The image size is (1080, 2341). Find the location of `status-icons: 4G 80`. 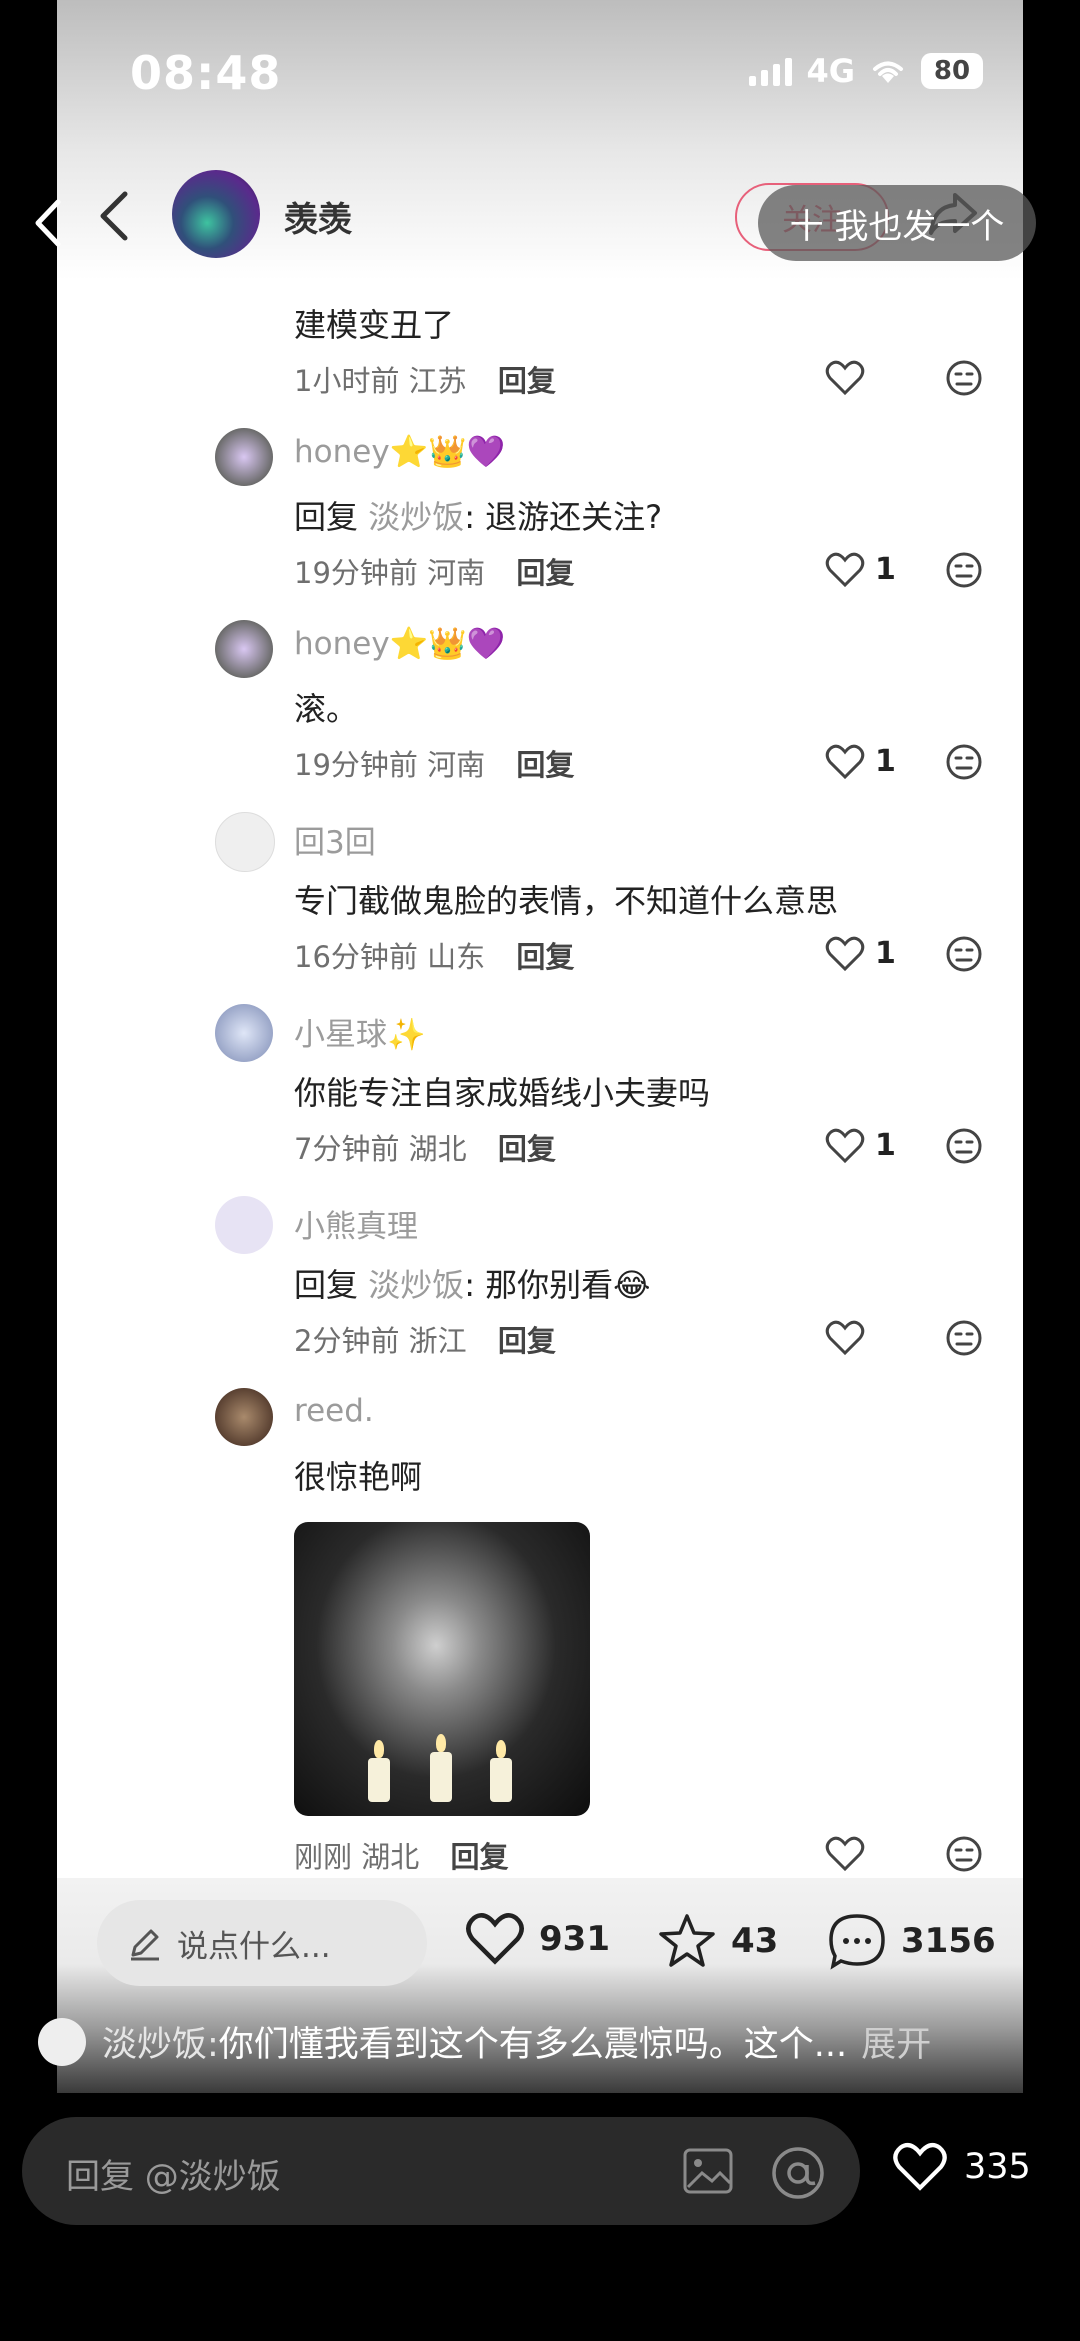

status-icons: 4G 80 is located at coordinates (866, 71).